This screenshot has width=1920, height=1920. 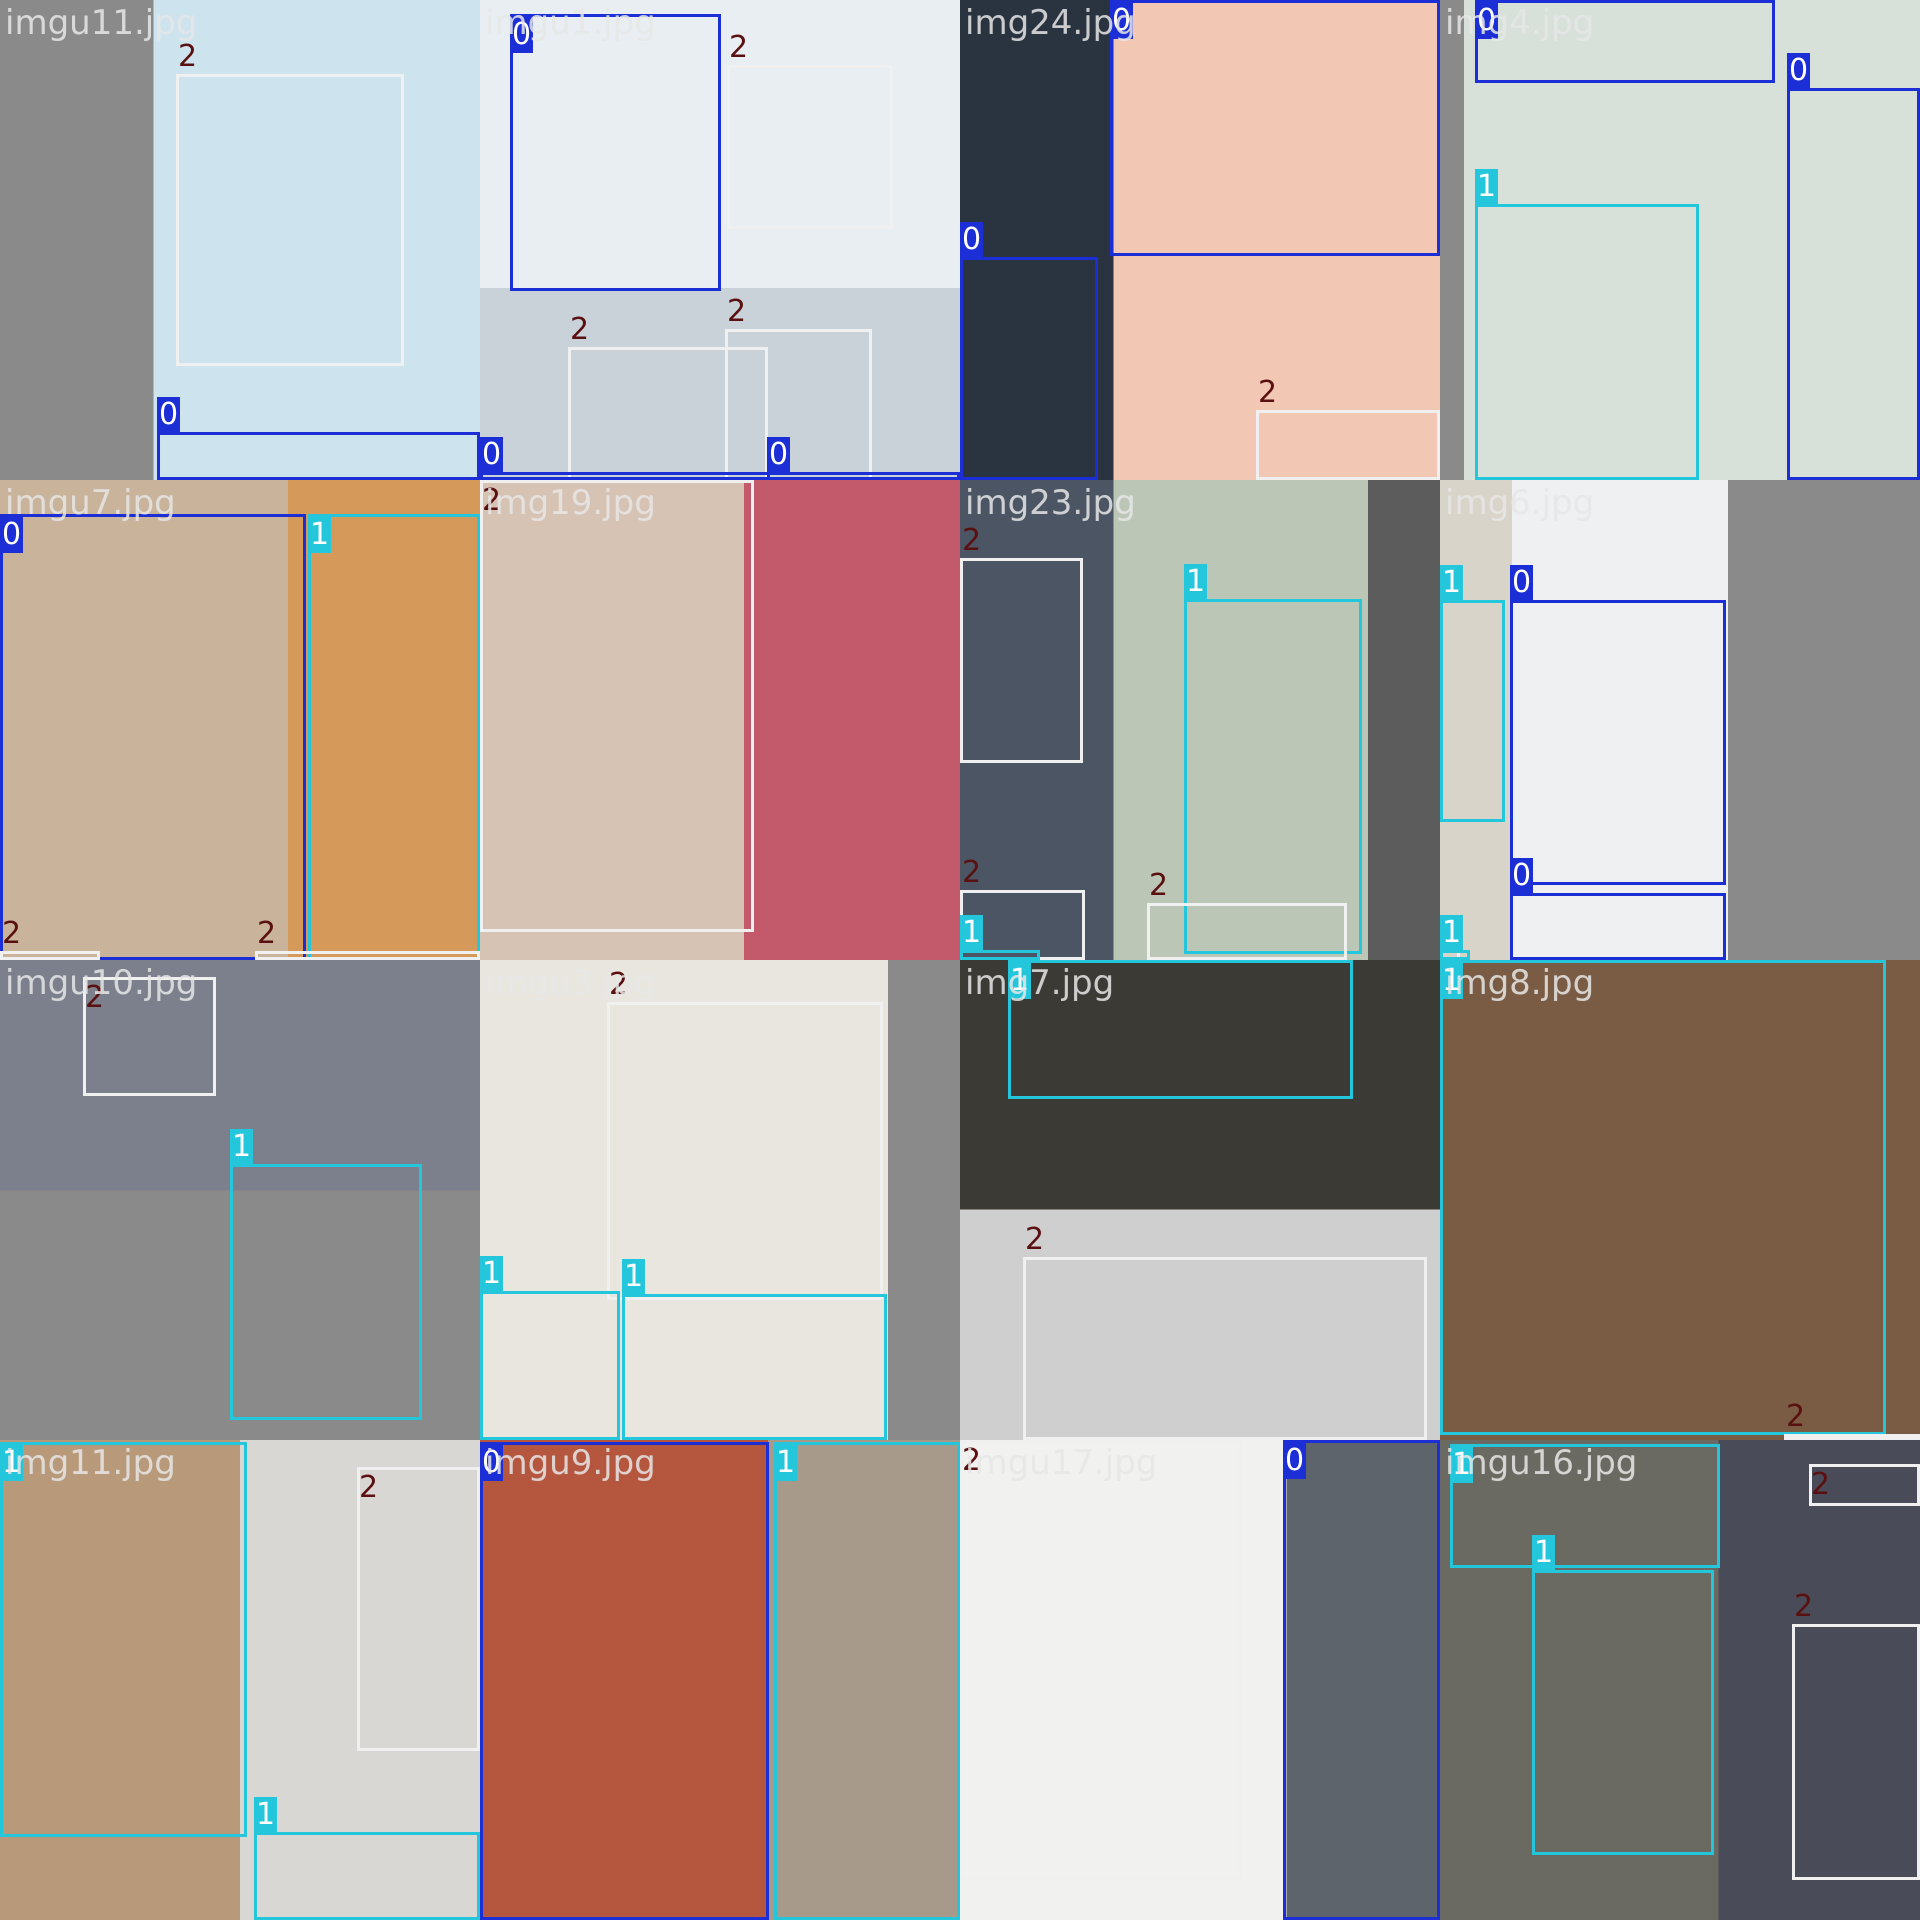 I want to click on image-filename-label: imgu16.jpg, so click(x=1541, y=1463).